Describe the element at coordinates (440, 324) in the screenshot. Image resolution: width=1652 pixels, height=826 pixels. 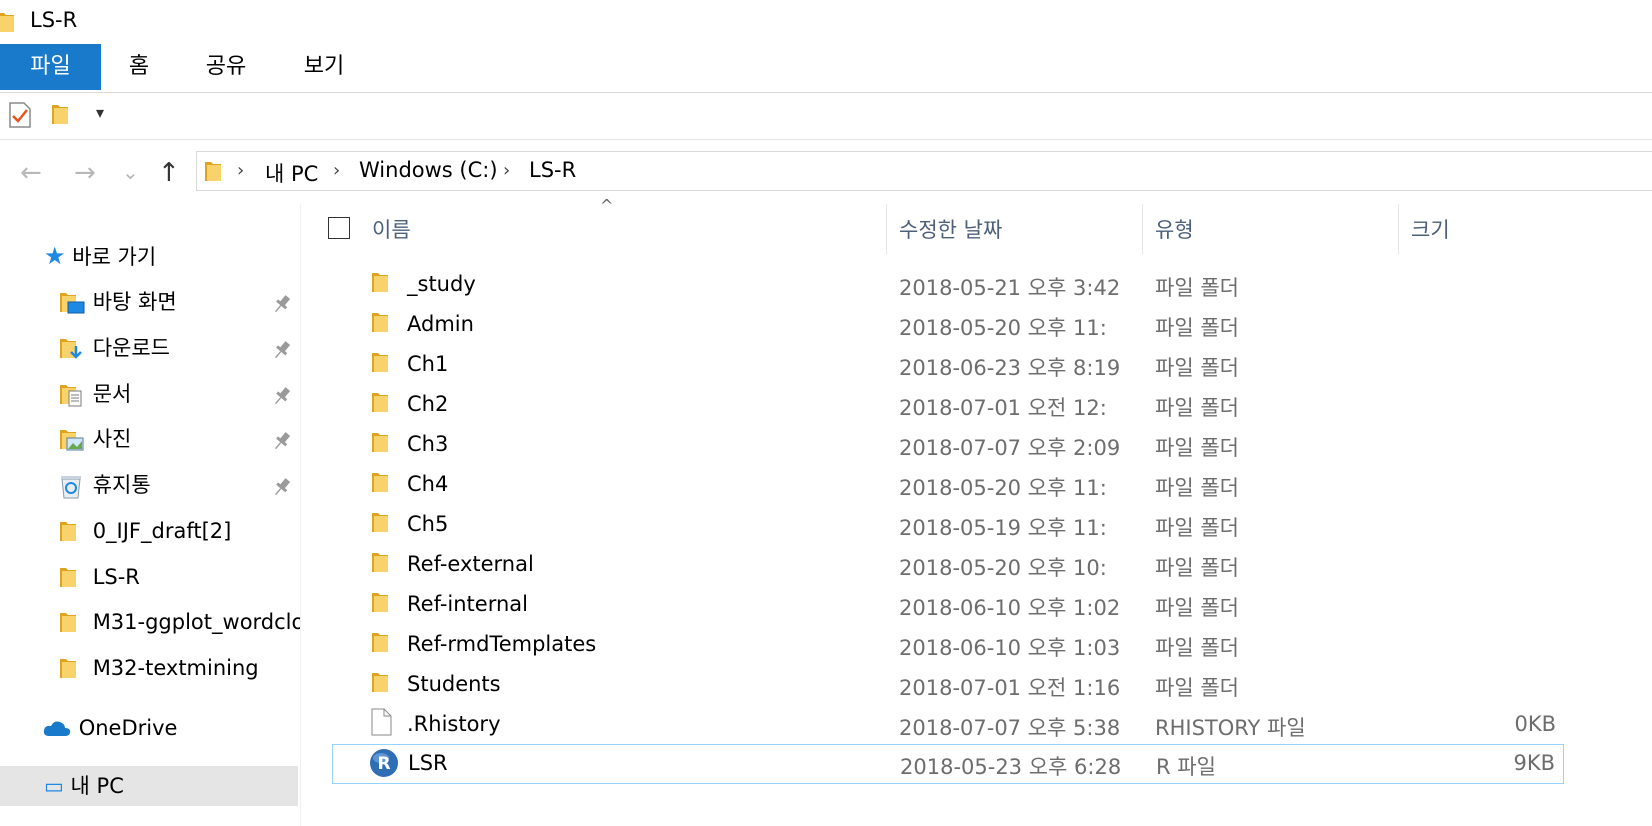
I see `file-name: Admin` at that location.